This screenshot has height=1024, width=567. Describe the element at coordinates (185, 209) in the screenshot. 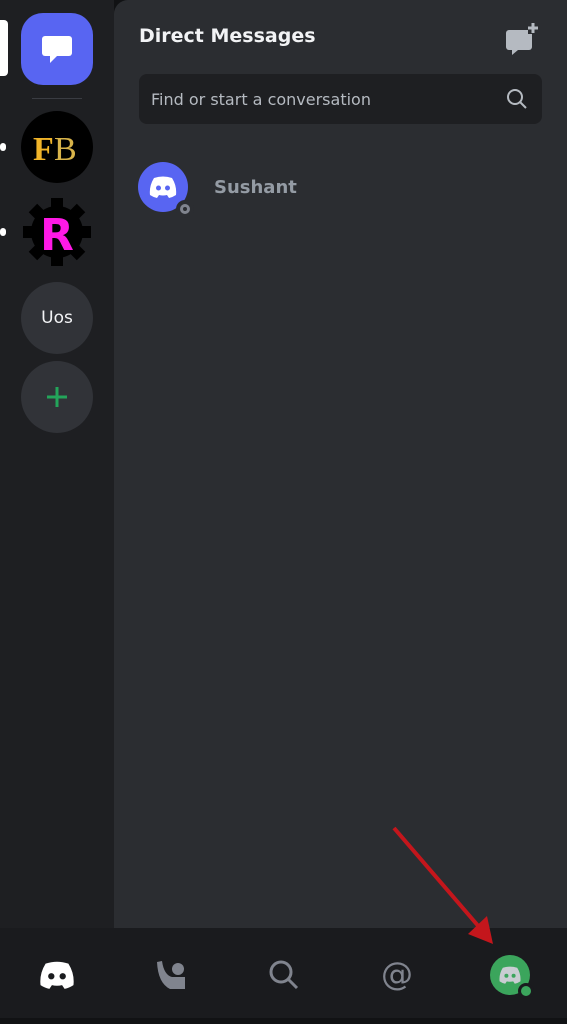

I see `status-offline-icon` at that location.